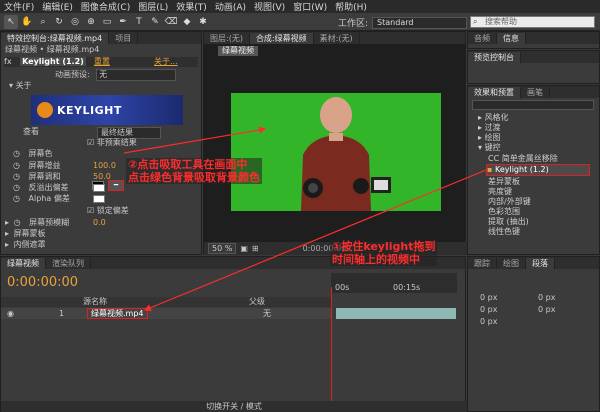  What do you see at coordinates (384, 246) in the screenshot?
I see `annotation-step1-line1: ①按住keylight拖到` at bounding box center [384, 246].